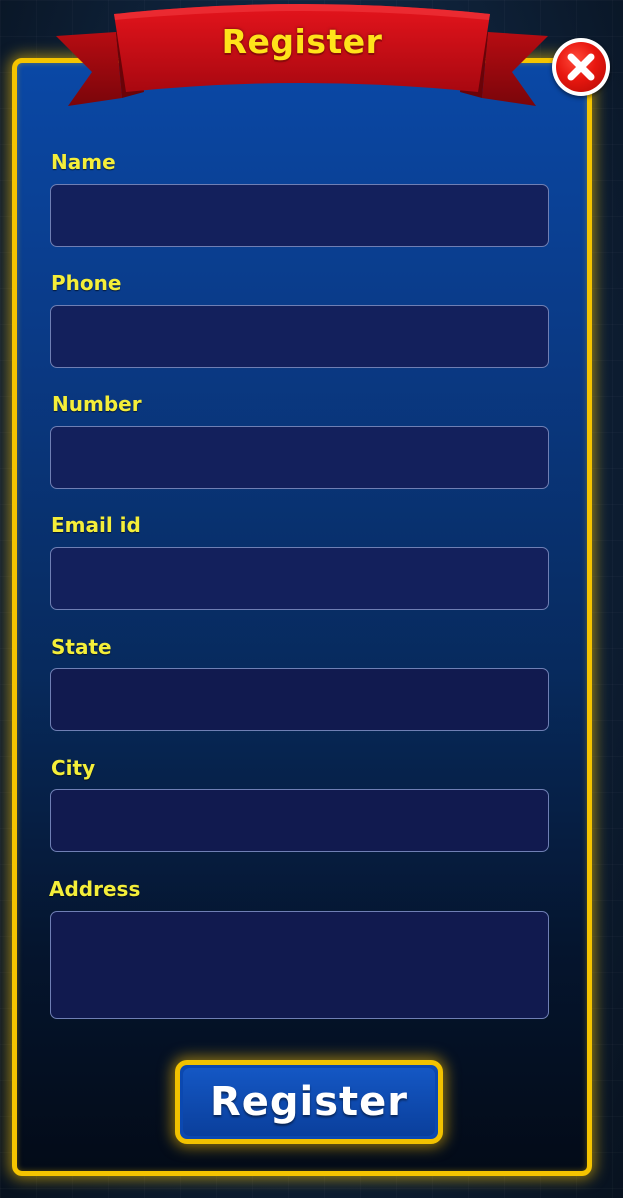 The image size is (623, 1198). What do you see at coordinates (299, 336) in the screenshot?
I see `phone-input` at bounding box center [299, 336].